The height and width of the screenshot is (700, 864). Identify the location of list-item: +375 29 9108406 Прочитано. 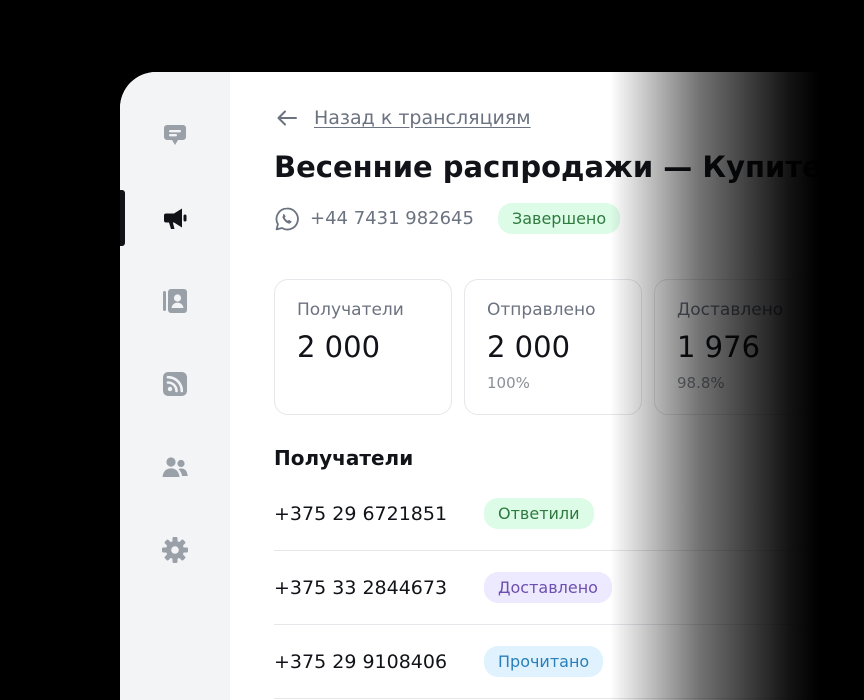
(569, 662).